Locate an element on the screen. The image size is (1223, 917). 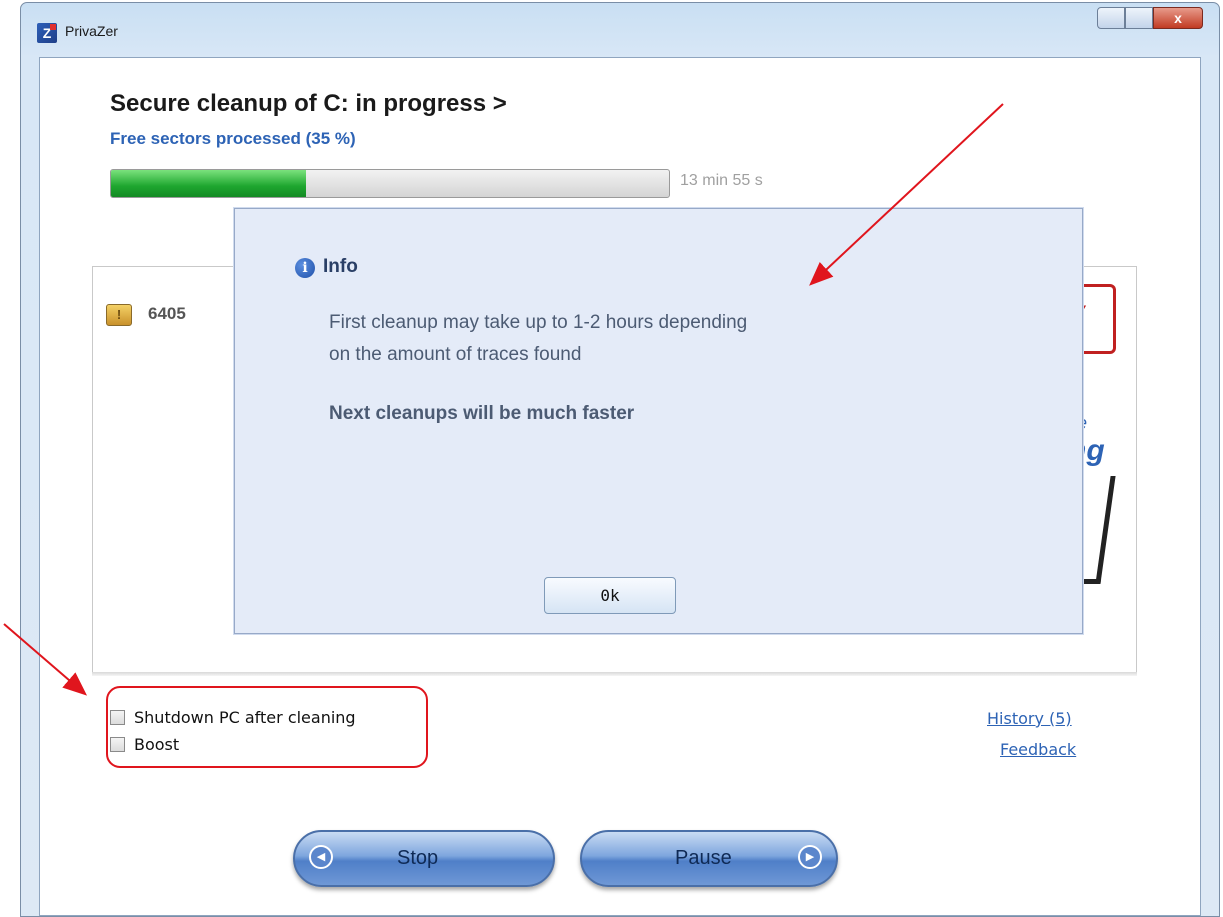
shield-icon: ! is located at coordinates (119, 315).